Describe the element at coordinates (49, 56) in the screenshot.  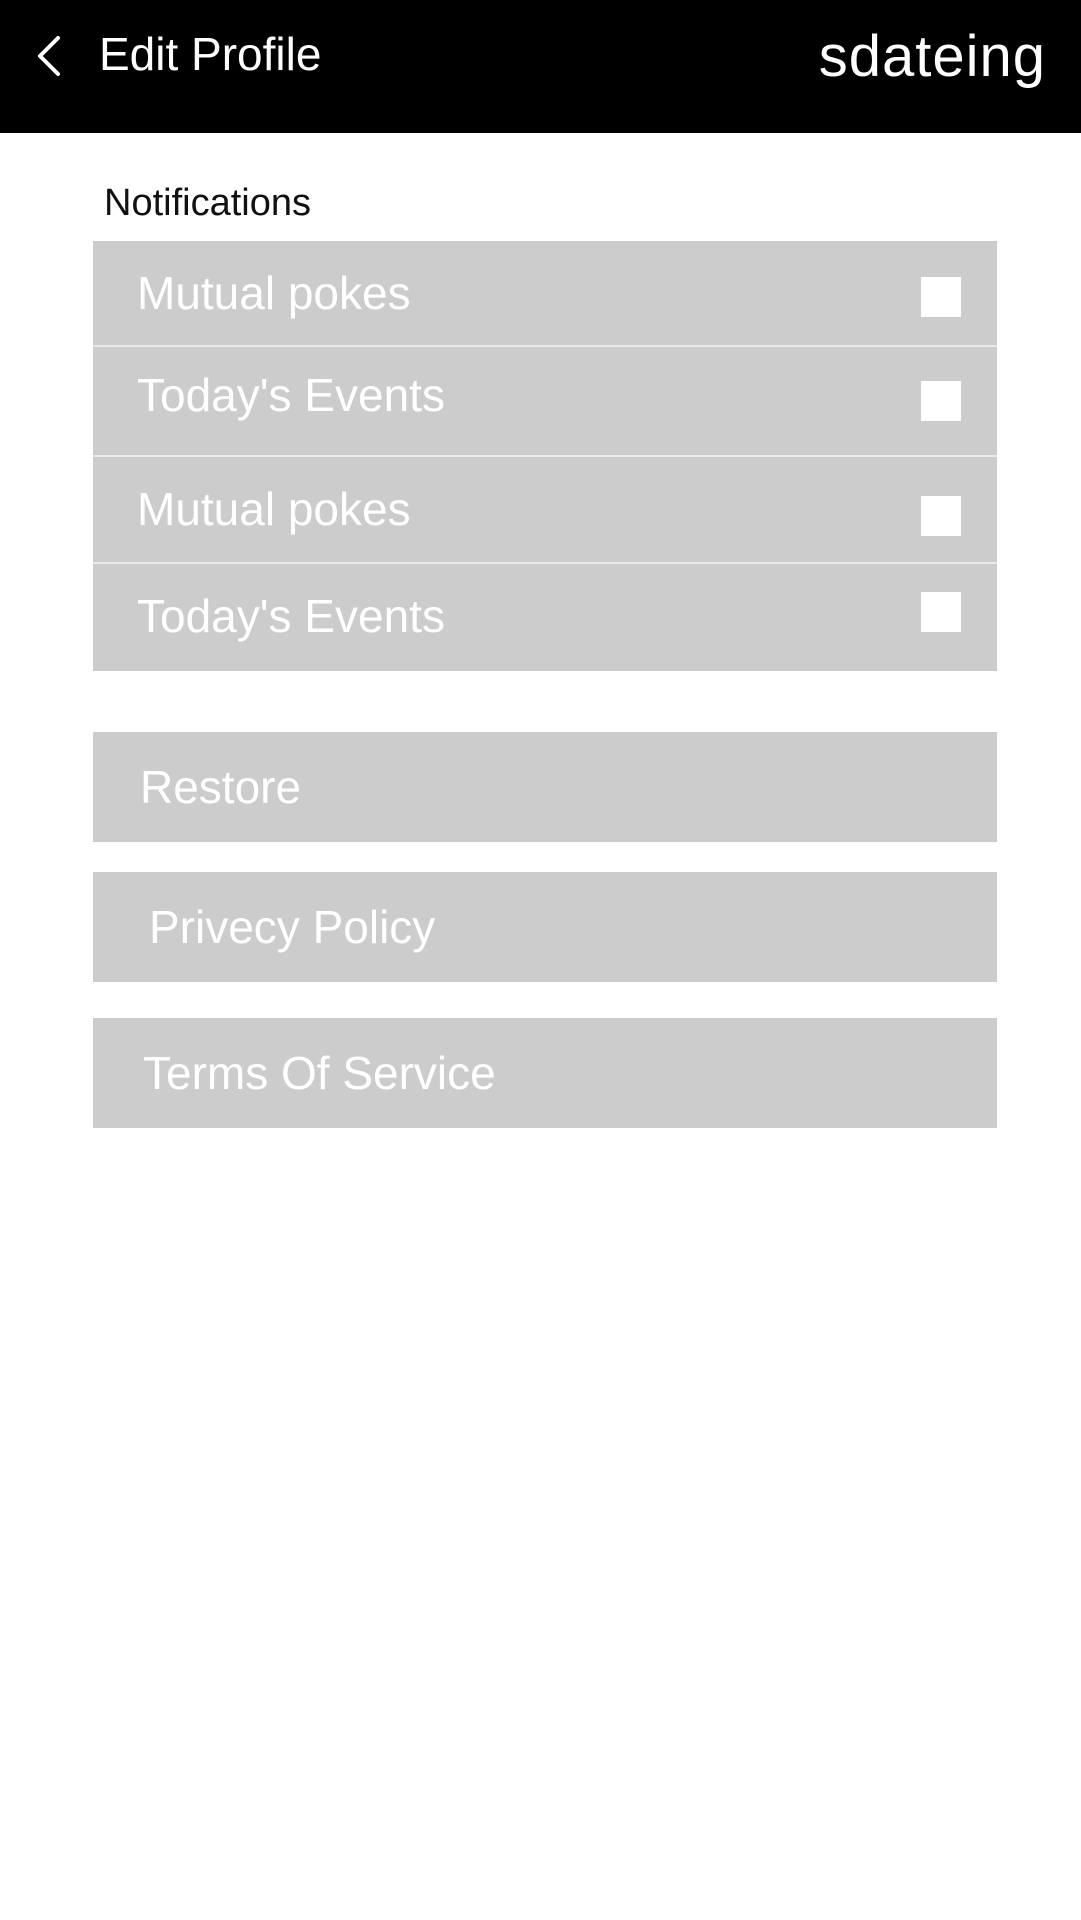
I see `chevron-left-icon` at that location.